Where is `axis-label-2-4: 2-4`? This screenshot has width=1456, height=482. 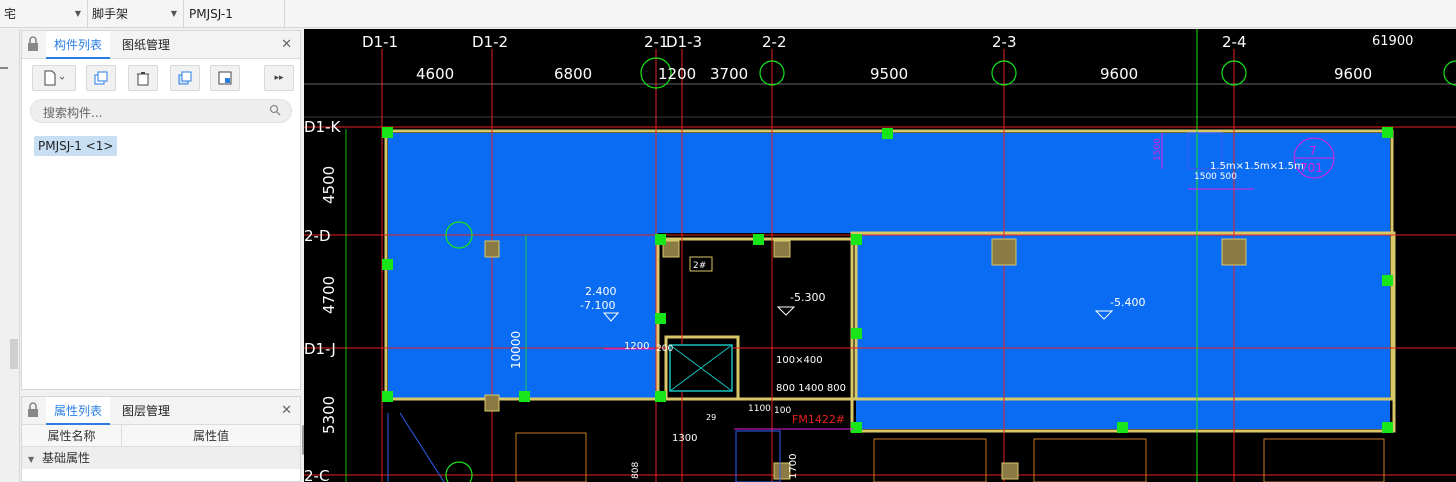 axis-label-2-4: 2-4 is located at coordinates (1234, 42).